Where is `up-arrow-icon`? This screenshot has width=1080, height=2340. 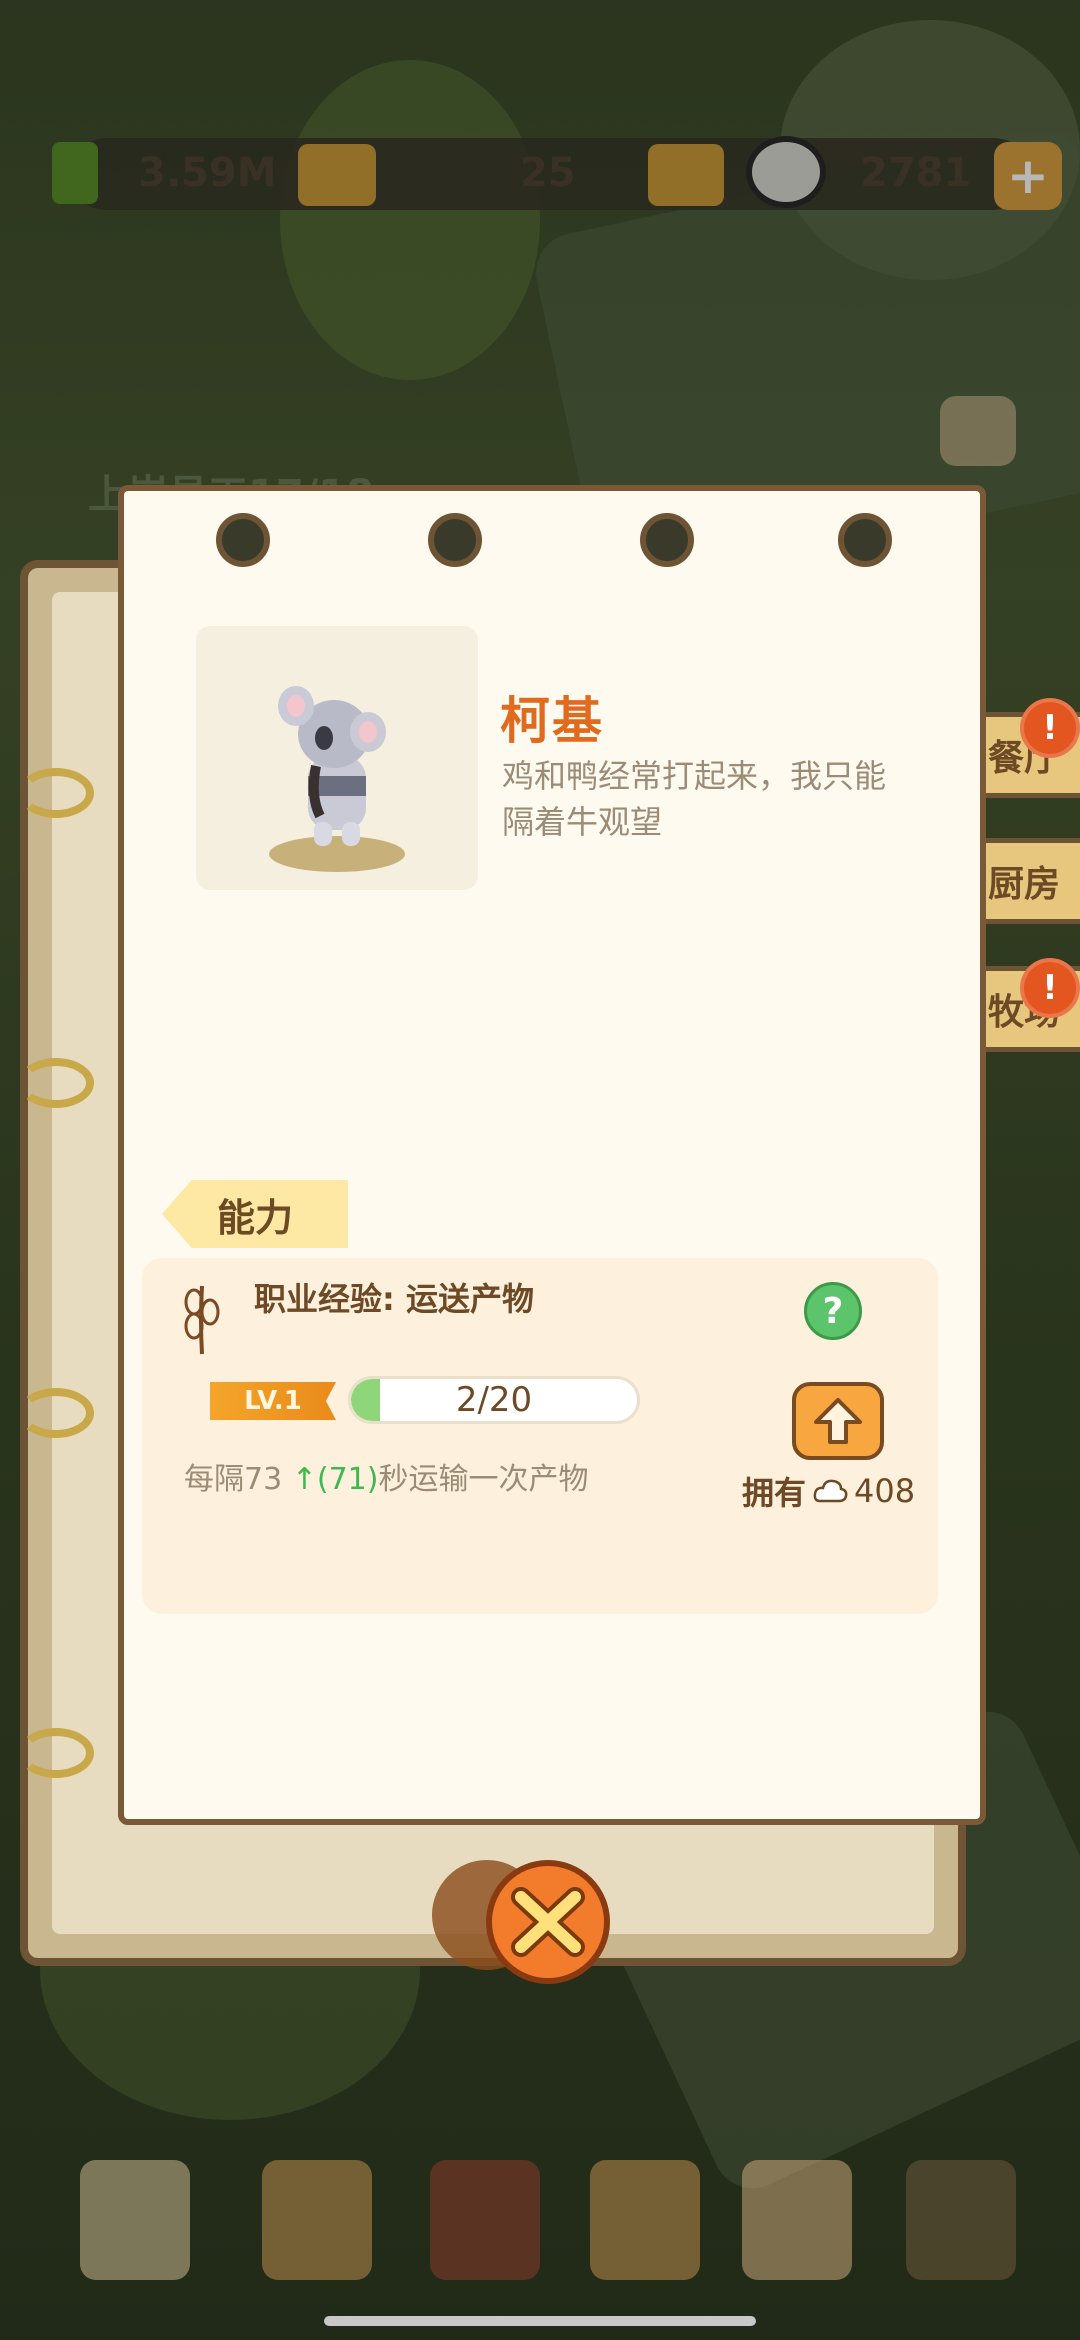 up-arrow-icon is located at coordinates (838, 1421).